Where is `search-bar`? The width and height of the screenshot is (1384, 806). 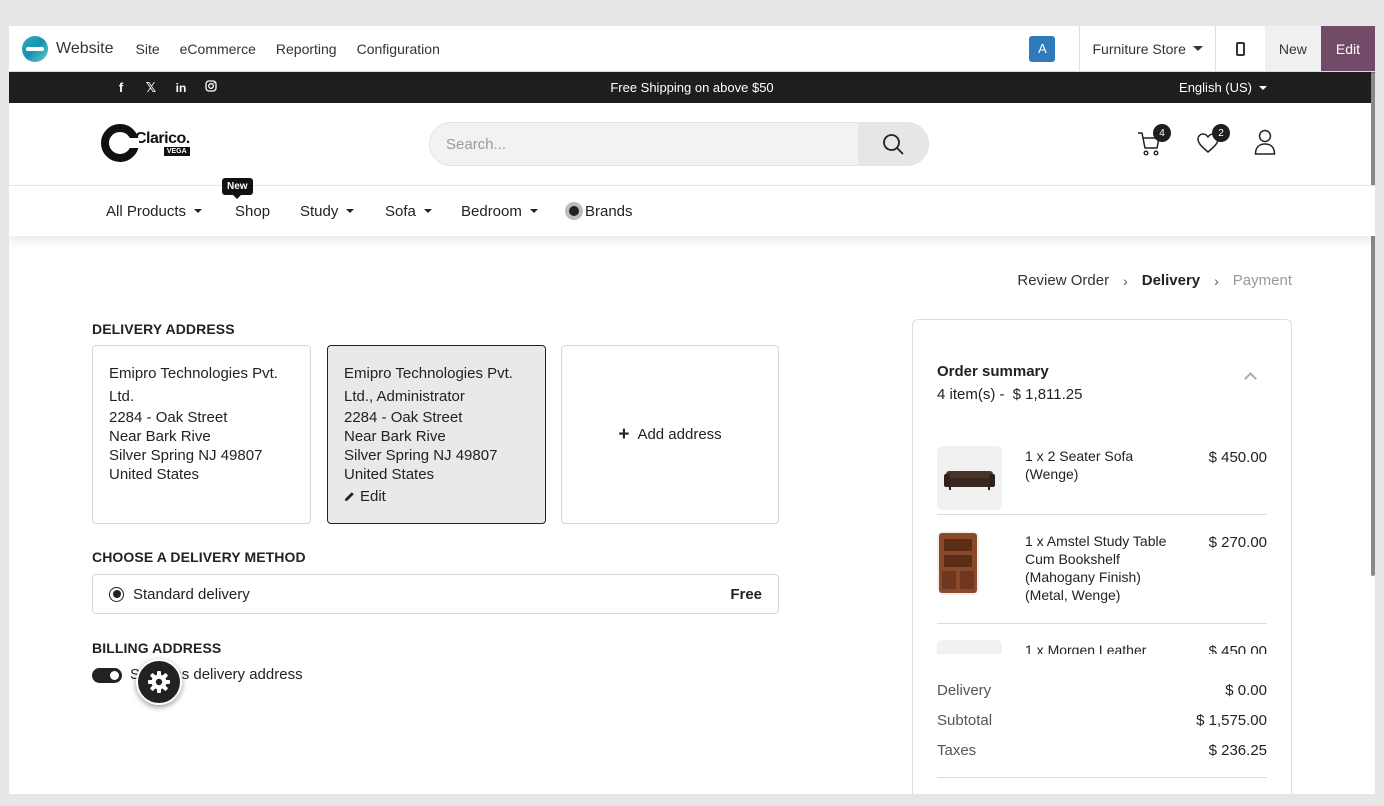 search-bar is located at coordinates (679, 144).